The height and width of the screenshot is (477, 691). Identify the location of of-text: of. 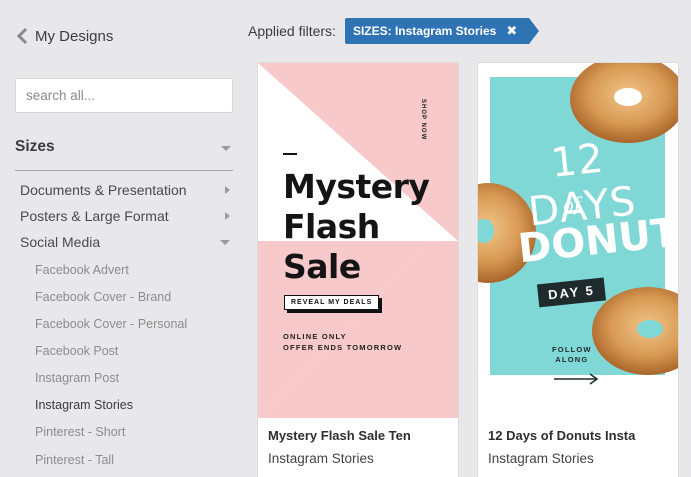
(571, 205).